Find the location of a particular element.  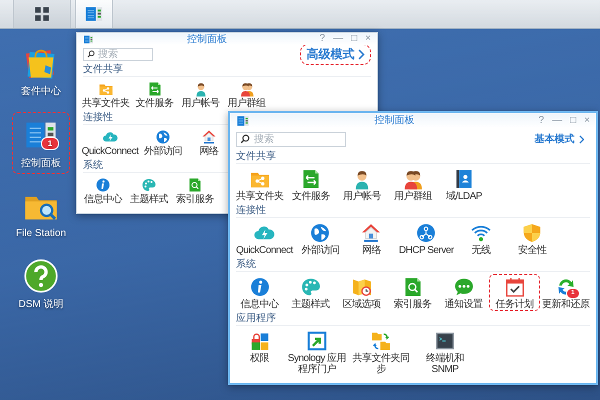

calendar-check-icon is located at coordinates (515, 287).